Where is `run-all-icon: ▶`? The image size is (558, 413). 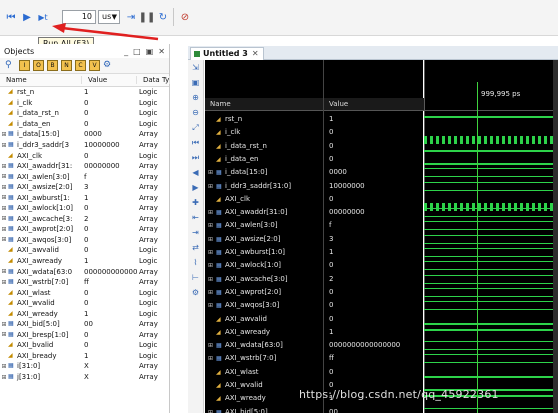 run-all-icon: ▶ is located at coordinates (27, 17).